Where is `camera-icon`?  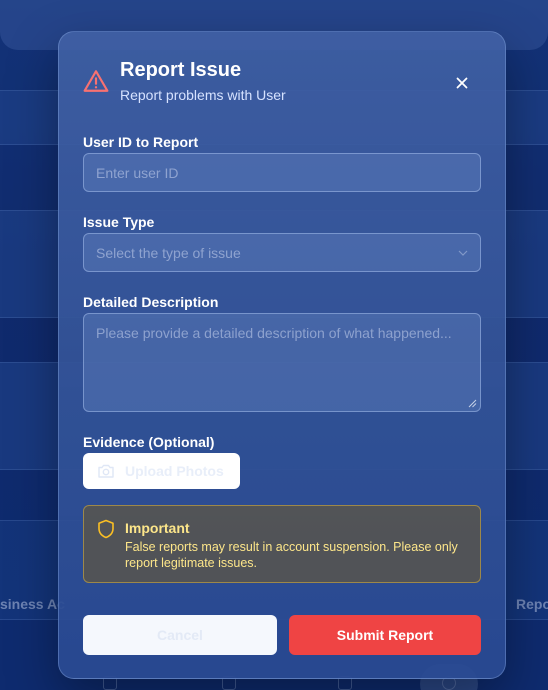 camera-icon is located at coordinates (106, 471).